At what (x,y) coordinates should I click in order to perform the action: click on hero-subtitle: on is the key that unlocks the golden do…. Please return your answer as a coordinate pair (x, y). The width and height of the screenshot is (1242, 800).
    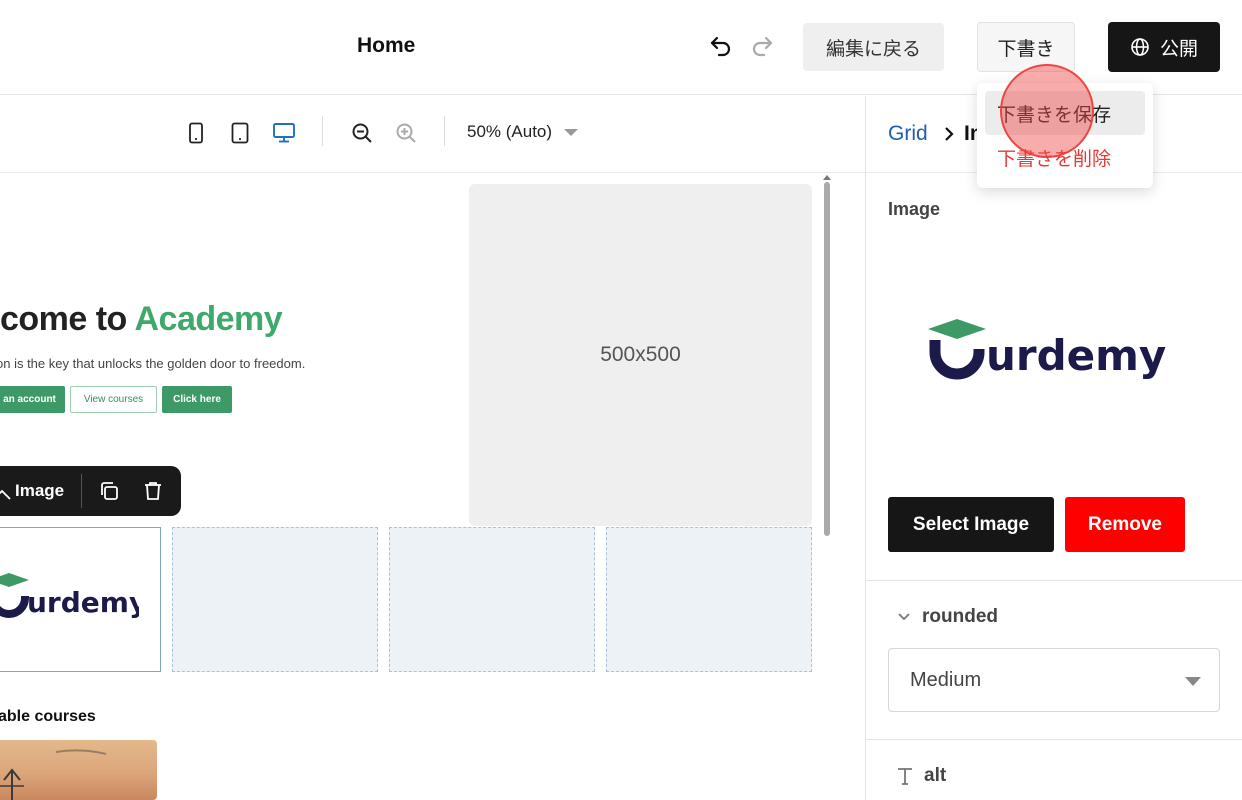
    Looking at the image, I should click on (152, 363).